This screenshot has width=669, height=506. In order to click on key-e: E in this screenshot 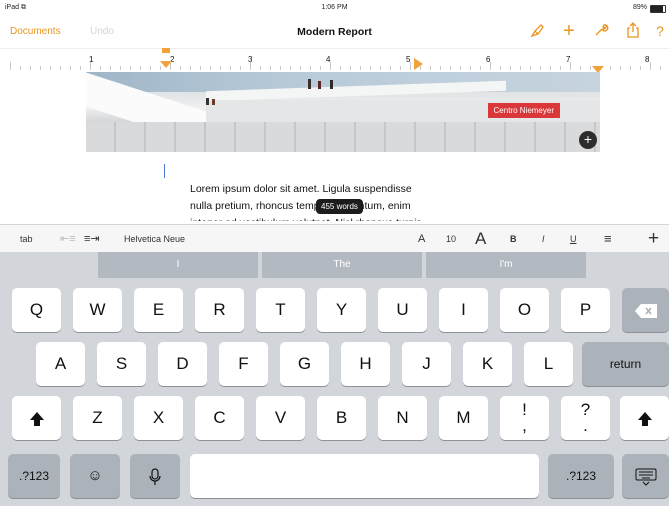, I will do `click(158, 310)`.